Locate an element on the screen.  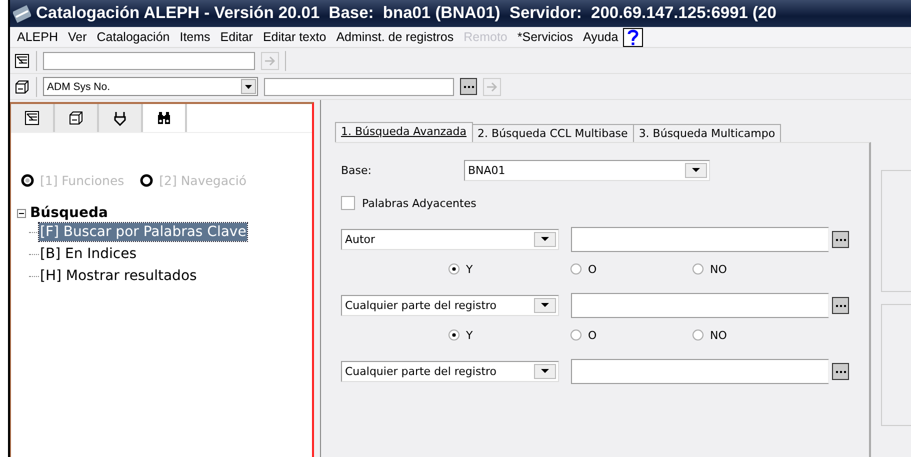
radio-label: [2] Navegació is located at coordinates (203, 180).